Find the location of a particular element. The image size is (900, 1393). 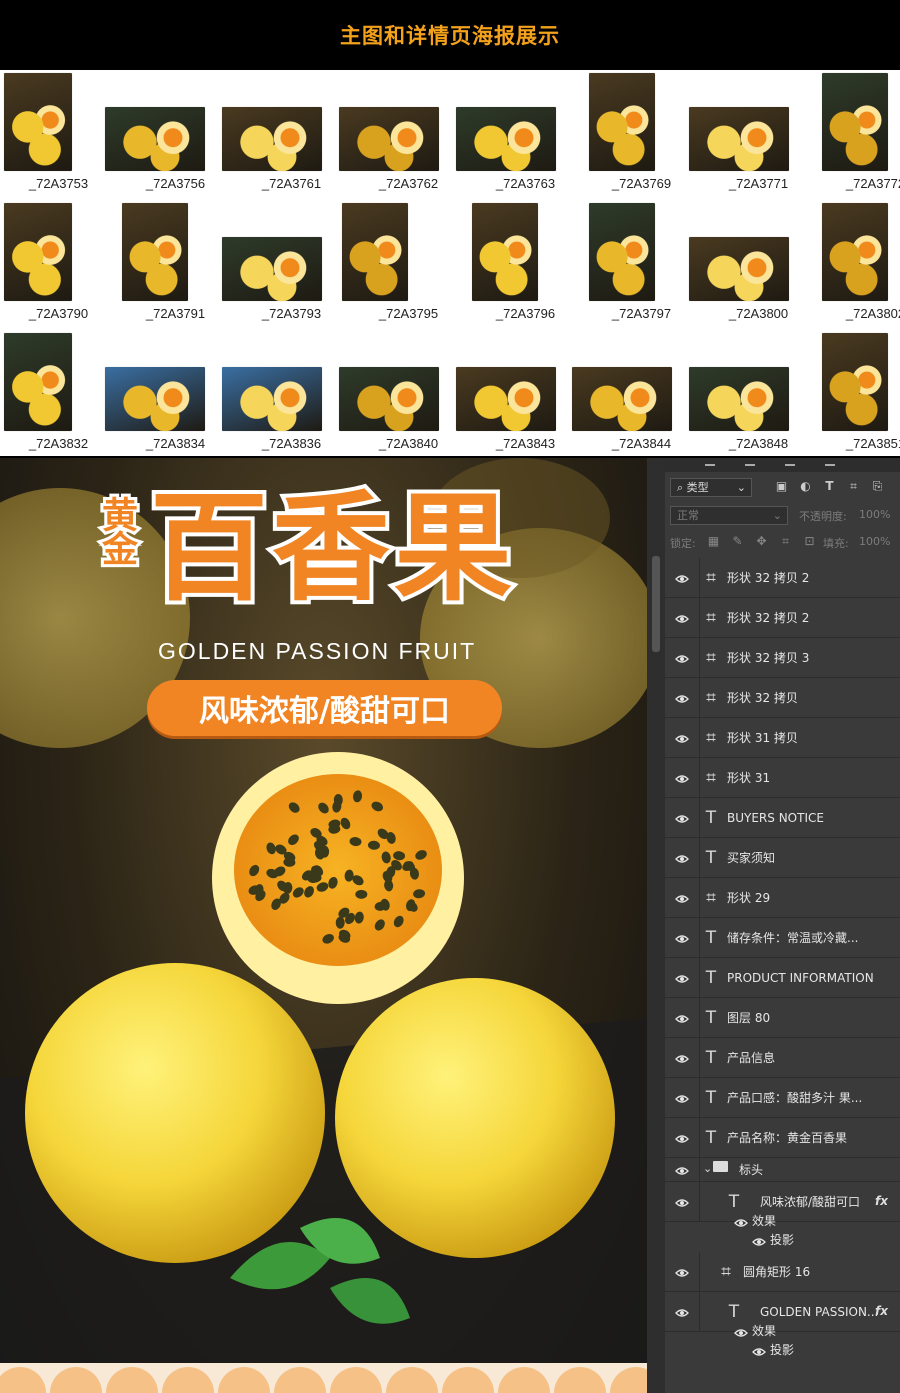

thumbnail-filename: _72A3800 is located at coordinates (758, 313).